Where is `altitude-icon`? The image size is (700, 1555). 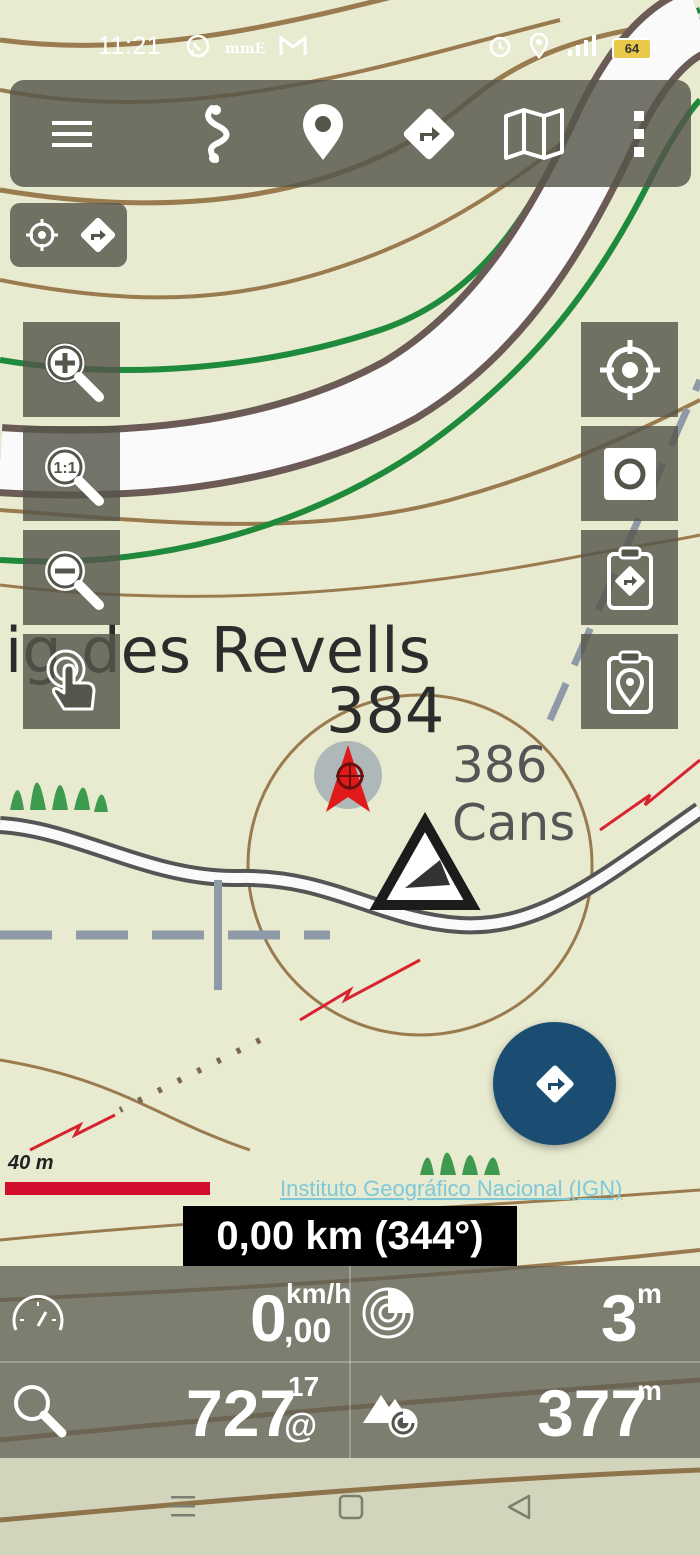 altitude-icon is located at coordinates (390, 1416).